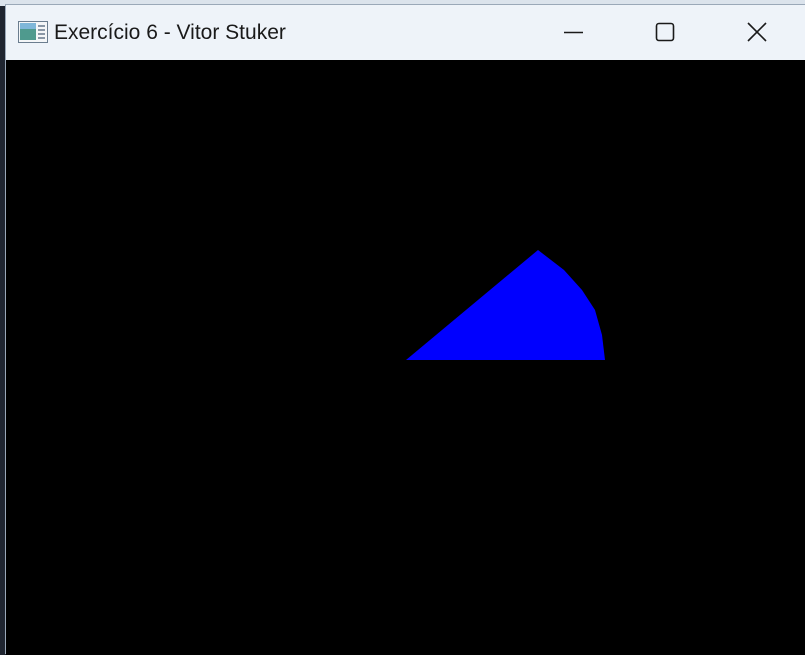  I want to click on maximize-button, so click(665, 32).